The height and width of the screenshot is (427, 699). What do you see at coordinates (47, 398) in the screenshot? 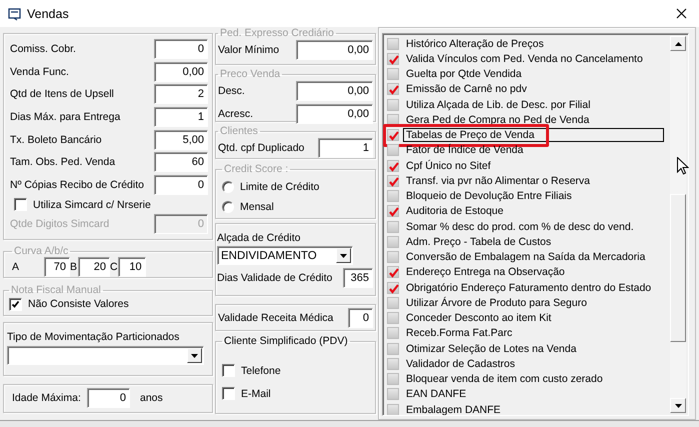
I see `field-label: Idade Máxima:` at bounding box center [47, 398].